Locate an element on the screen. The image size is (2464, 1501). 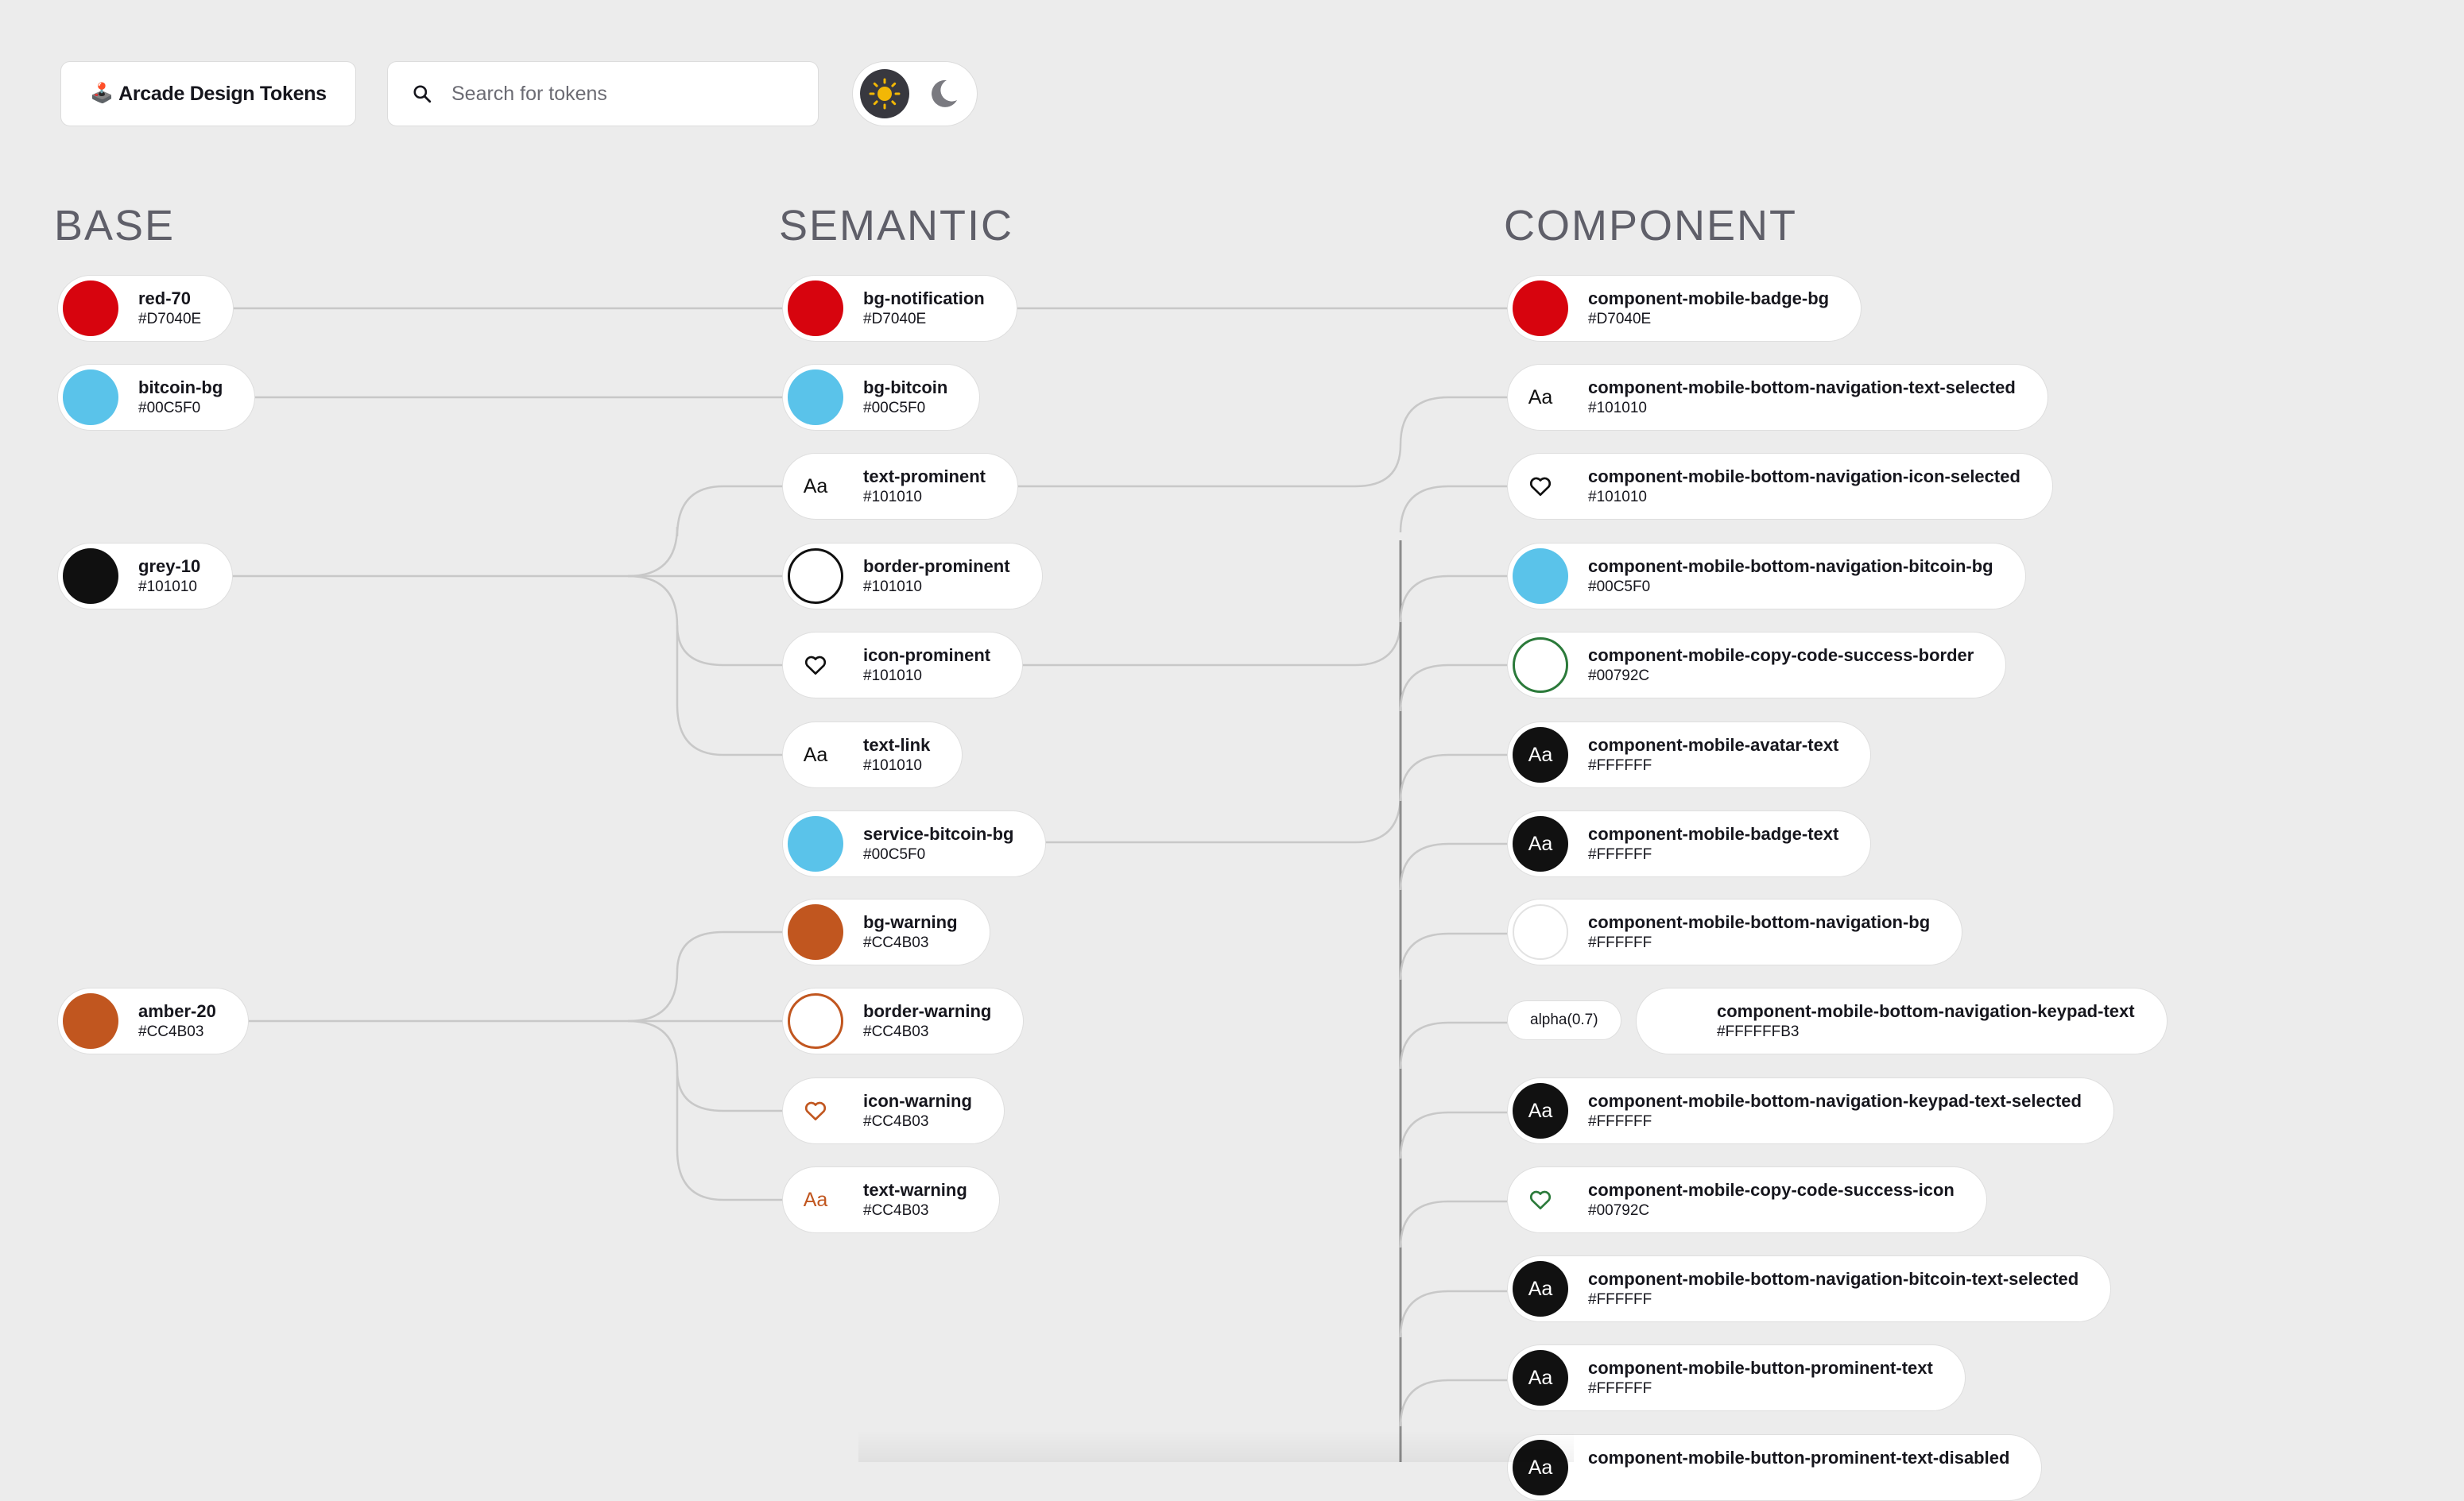
token-pill: Aa component-mobile-badge-text #FFFFFF is located at coordinates (1689, 844).